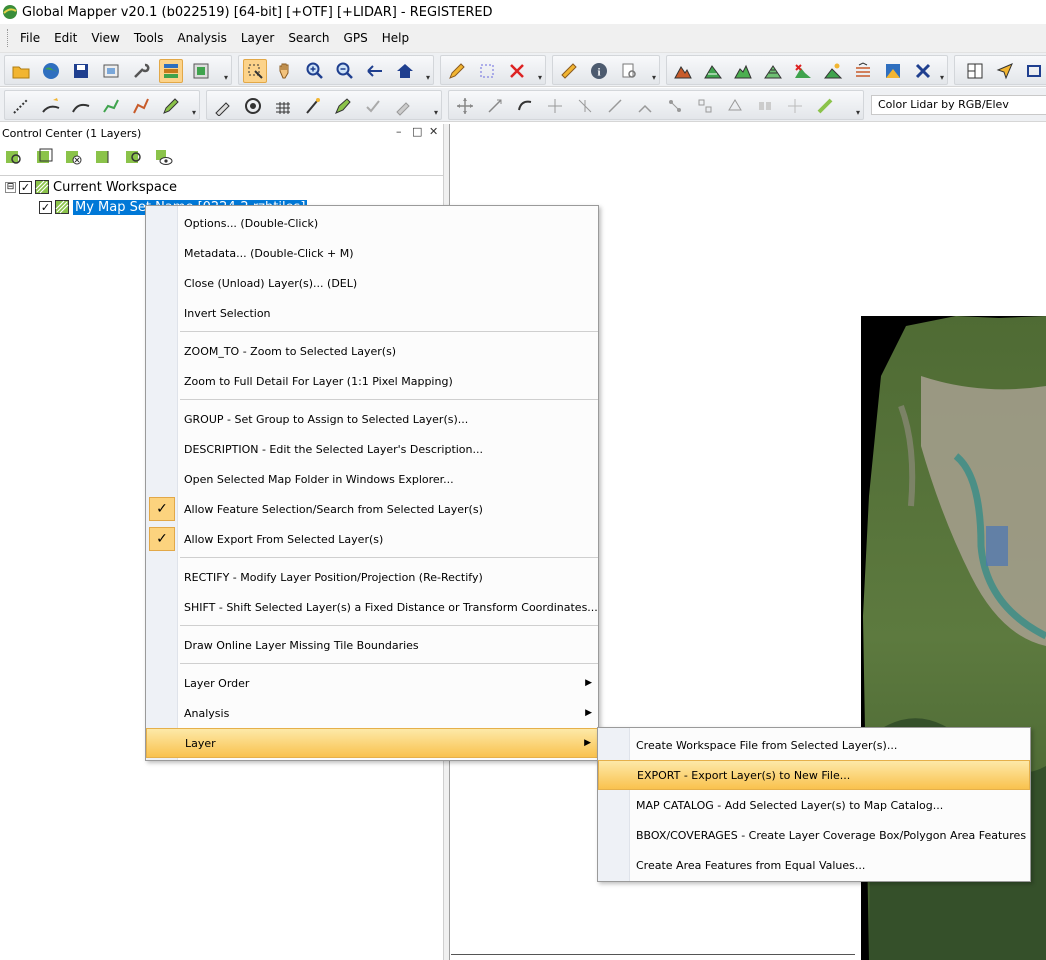 This screenshot has width=1046, height=960. I want to click on ctx-allow-export: ✓ Allow Export From Selected Layer(s), so click(372, 539).